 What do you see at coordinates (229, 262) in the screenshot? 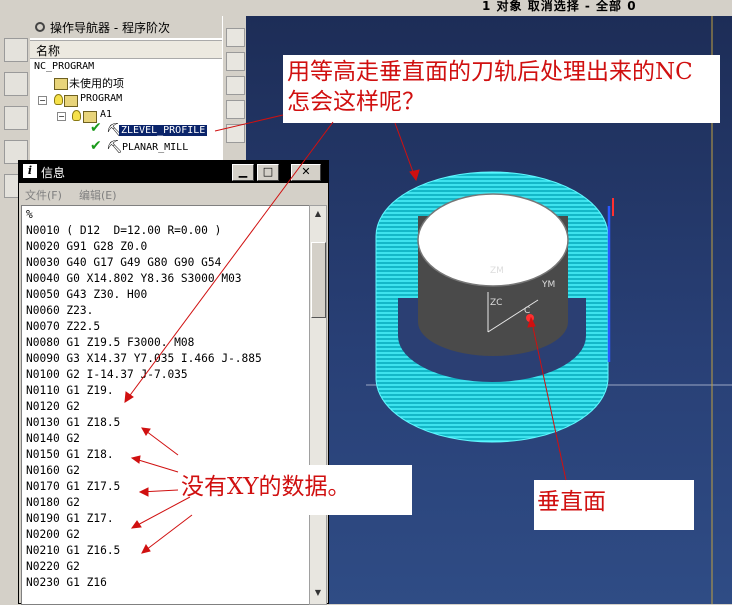
I see `arrow-question-to-nc` at bounding box center [229, 262].